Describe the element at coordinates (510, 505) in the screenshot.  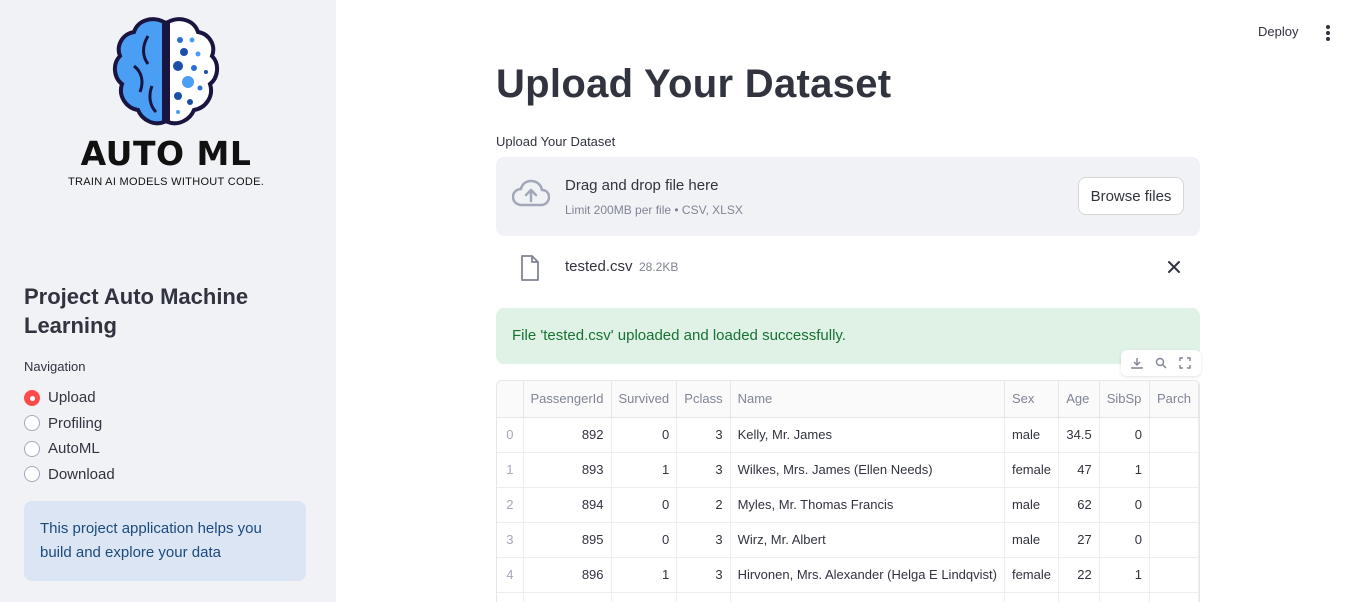
I see `row-index: 2` at that location.